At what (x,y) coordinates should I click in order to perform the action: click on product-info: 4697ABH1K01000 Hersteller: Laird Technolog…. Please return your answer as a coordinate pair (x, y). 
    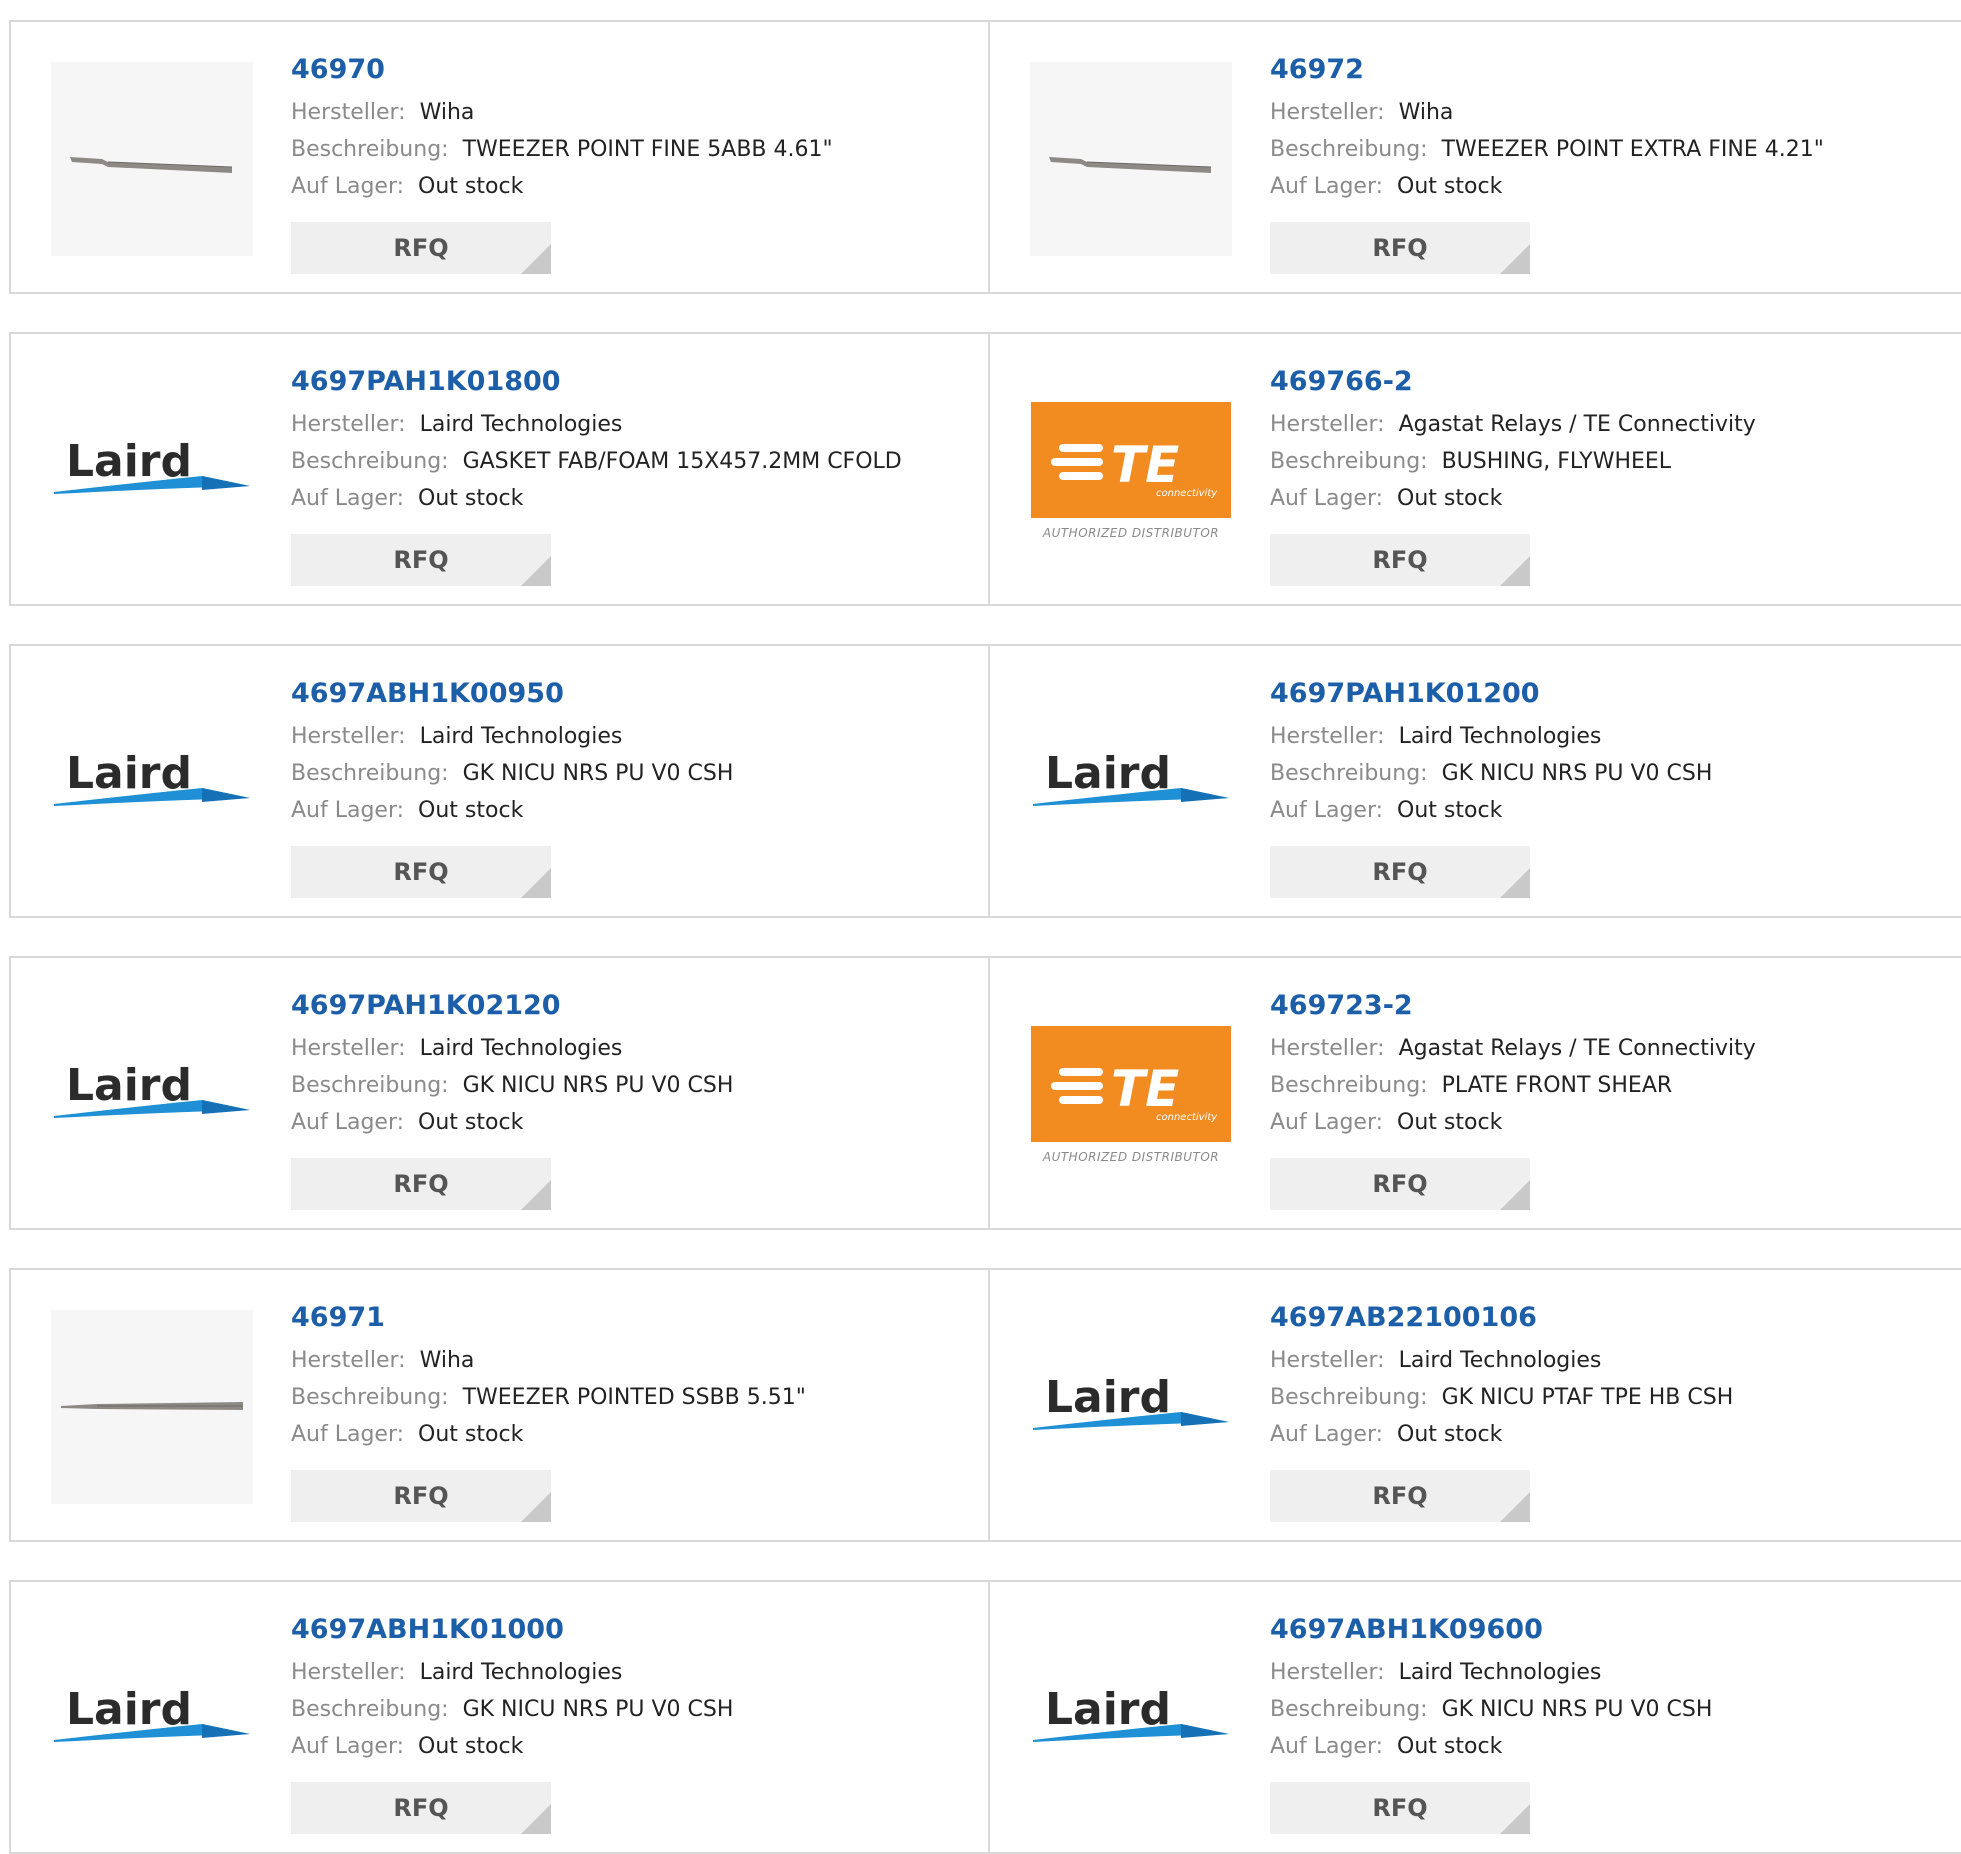
    Looking at the image, I should click on (631, 1688).